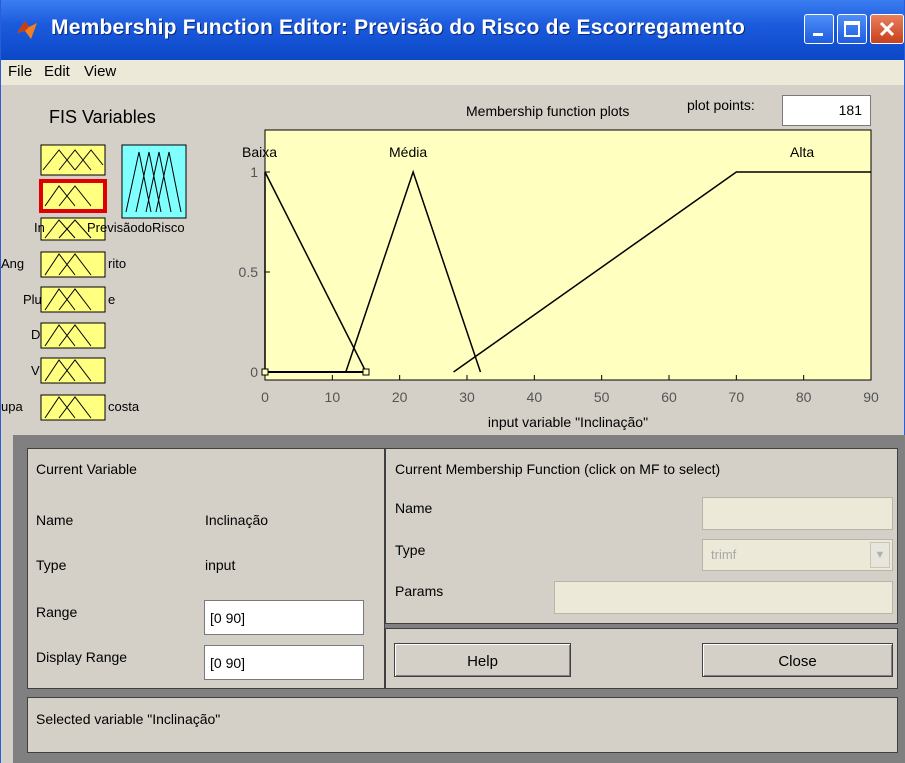  Describe the element at coordinates (82, 657) in the screenshot. I see `display-range-label: Display Range` at that location.